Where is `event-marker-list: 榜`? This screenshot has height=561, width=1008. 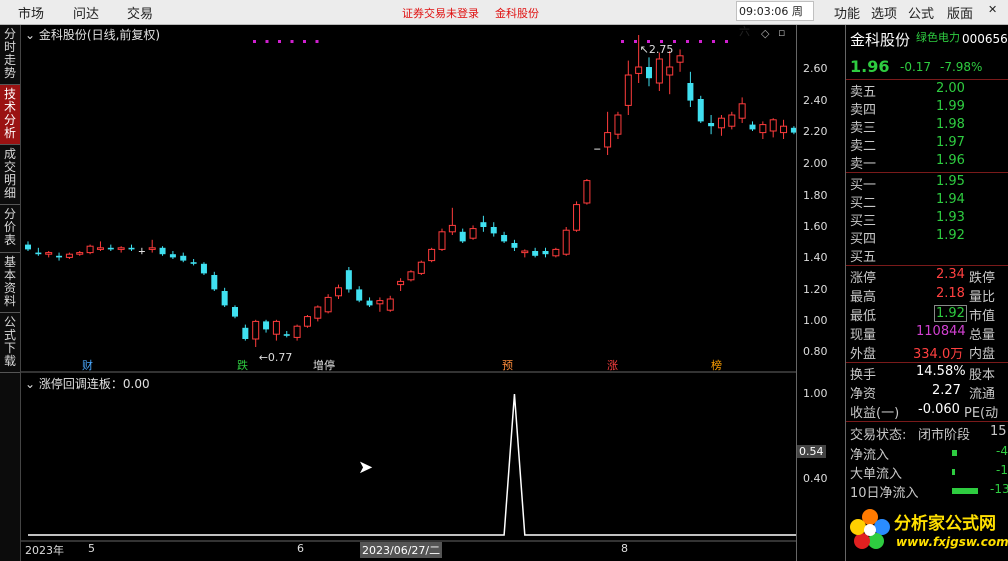
event-marker-list: 榜 is located at coordinates (716, 365).